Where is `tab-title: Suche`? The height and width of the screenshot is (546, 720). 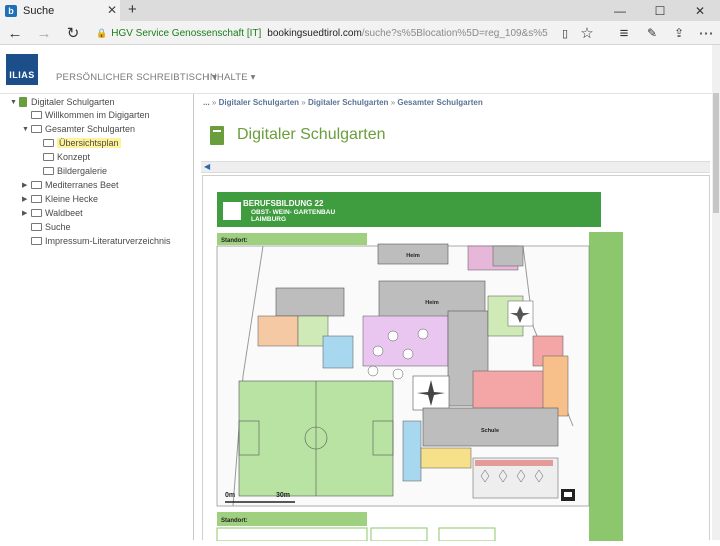
tab-title: Suche is located at coordinates (39, 10).